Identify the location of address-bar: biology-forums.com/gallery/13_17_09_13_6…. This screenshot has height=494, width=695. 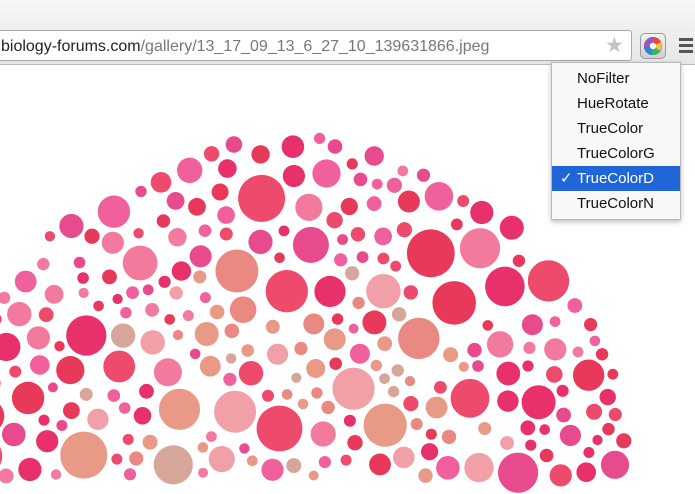
(316, 45).